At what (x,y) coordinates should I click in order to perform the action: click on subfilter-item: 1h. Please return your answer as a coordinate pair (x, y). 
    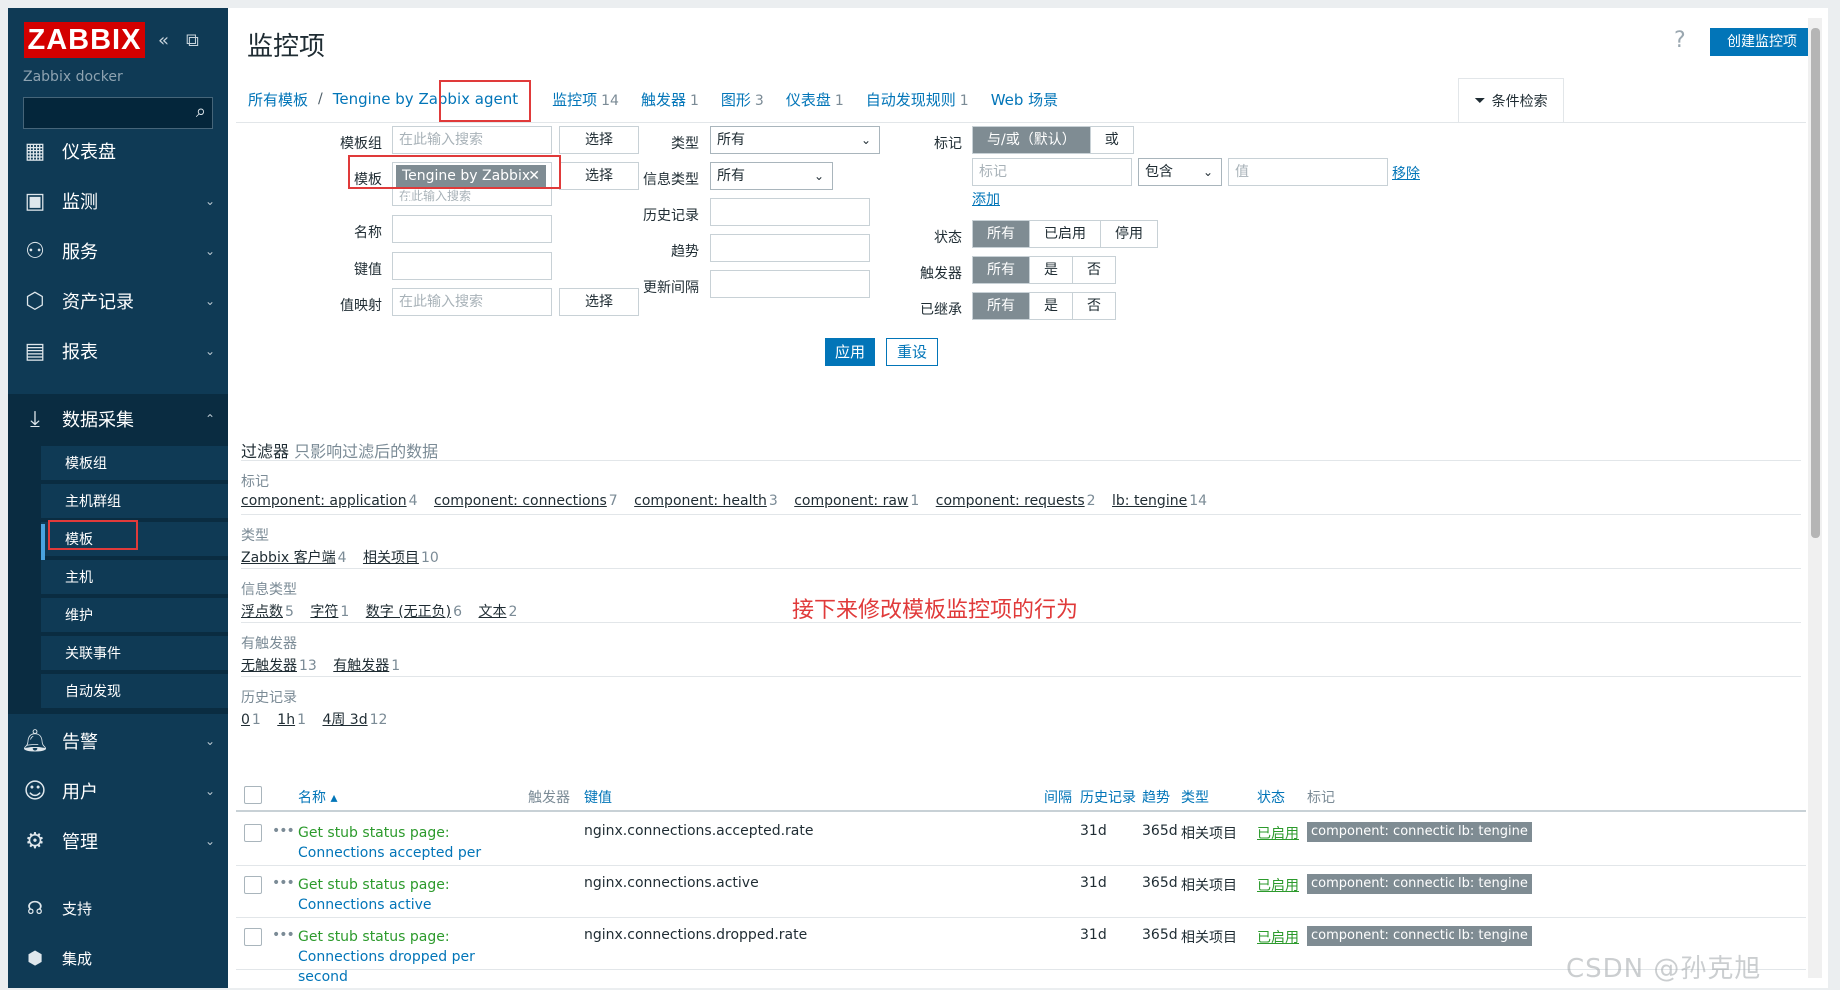
    Looking at the image, I should click on (286, 720).